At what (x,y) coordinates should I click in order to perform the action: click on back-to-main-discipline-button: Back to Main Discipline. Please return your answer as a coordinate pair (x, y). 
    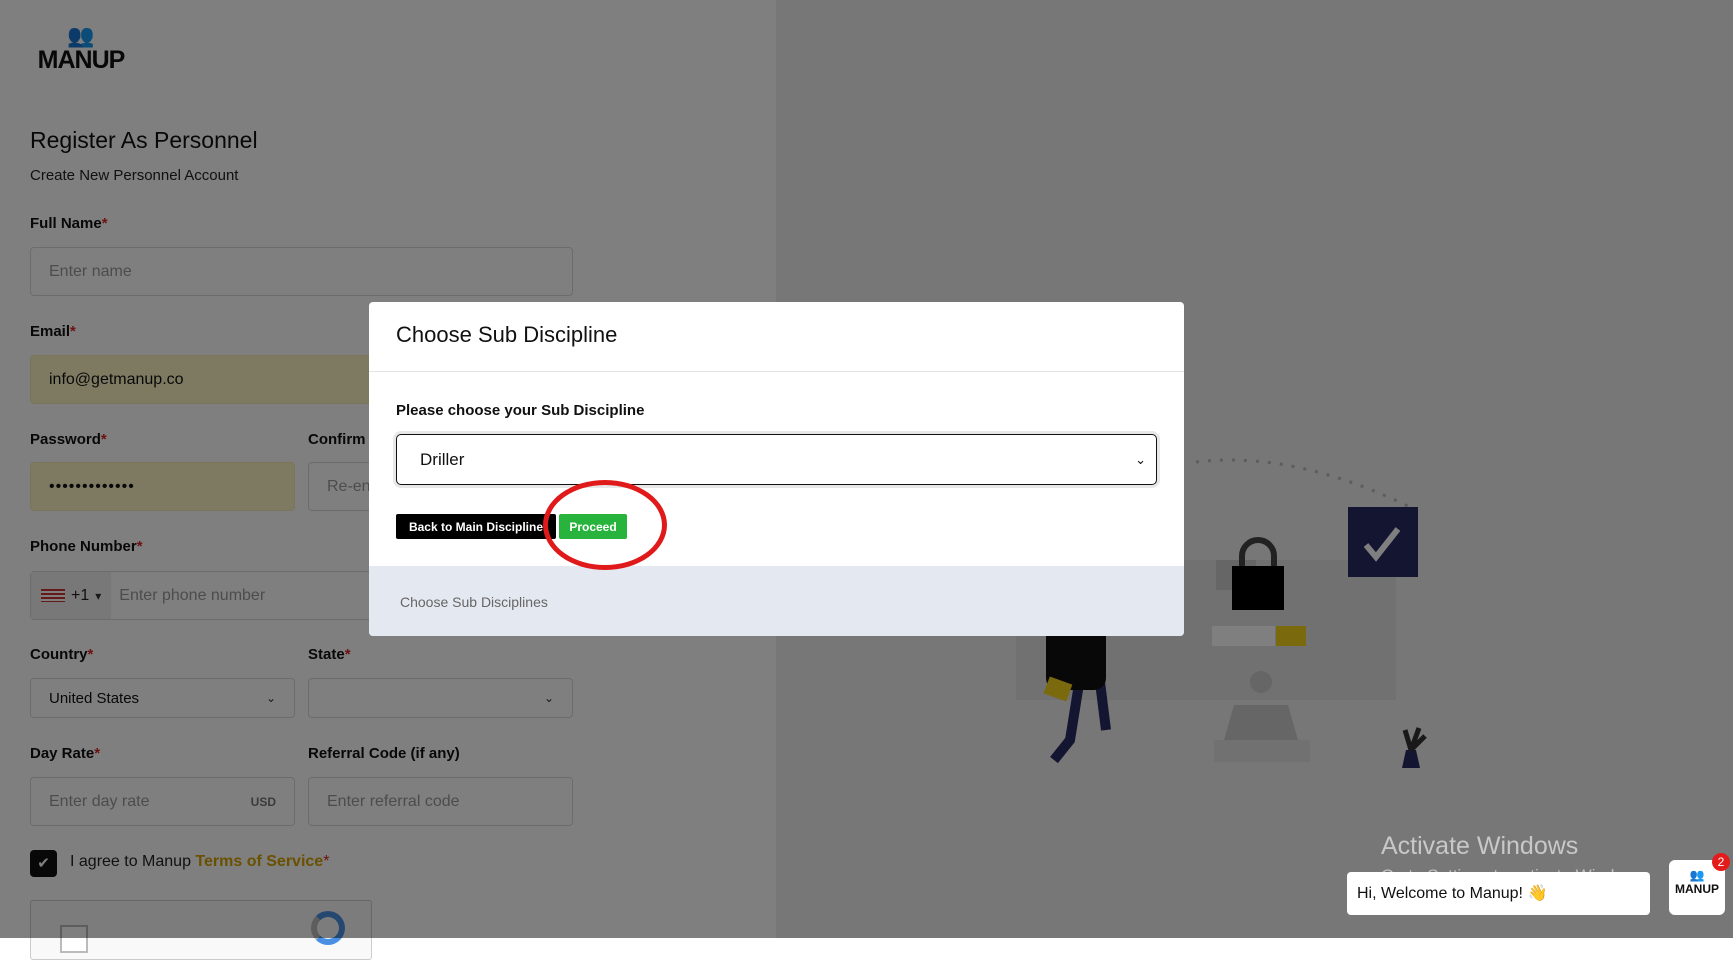
    Looking at the image, I should click on (476, 526).